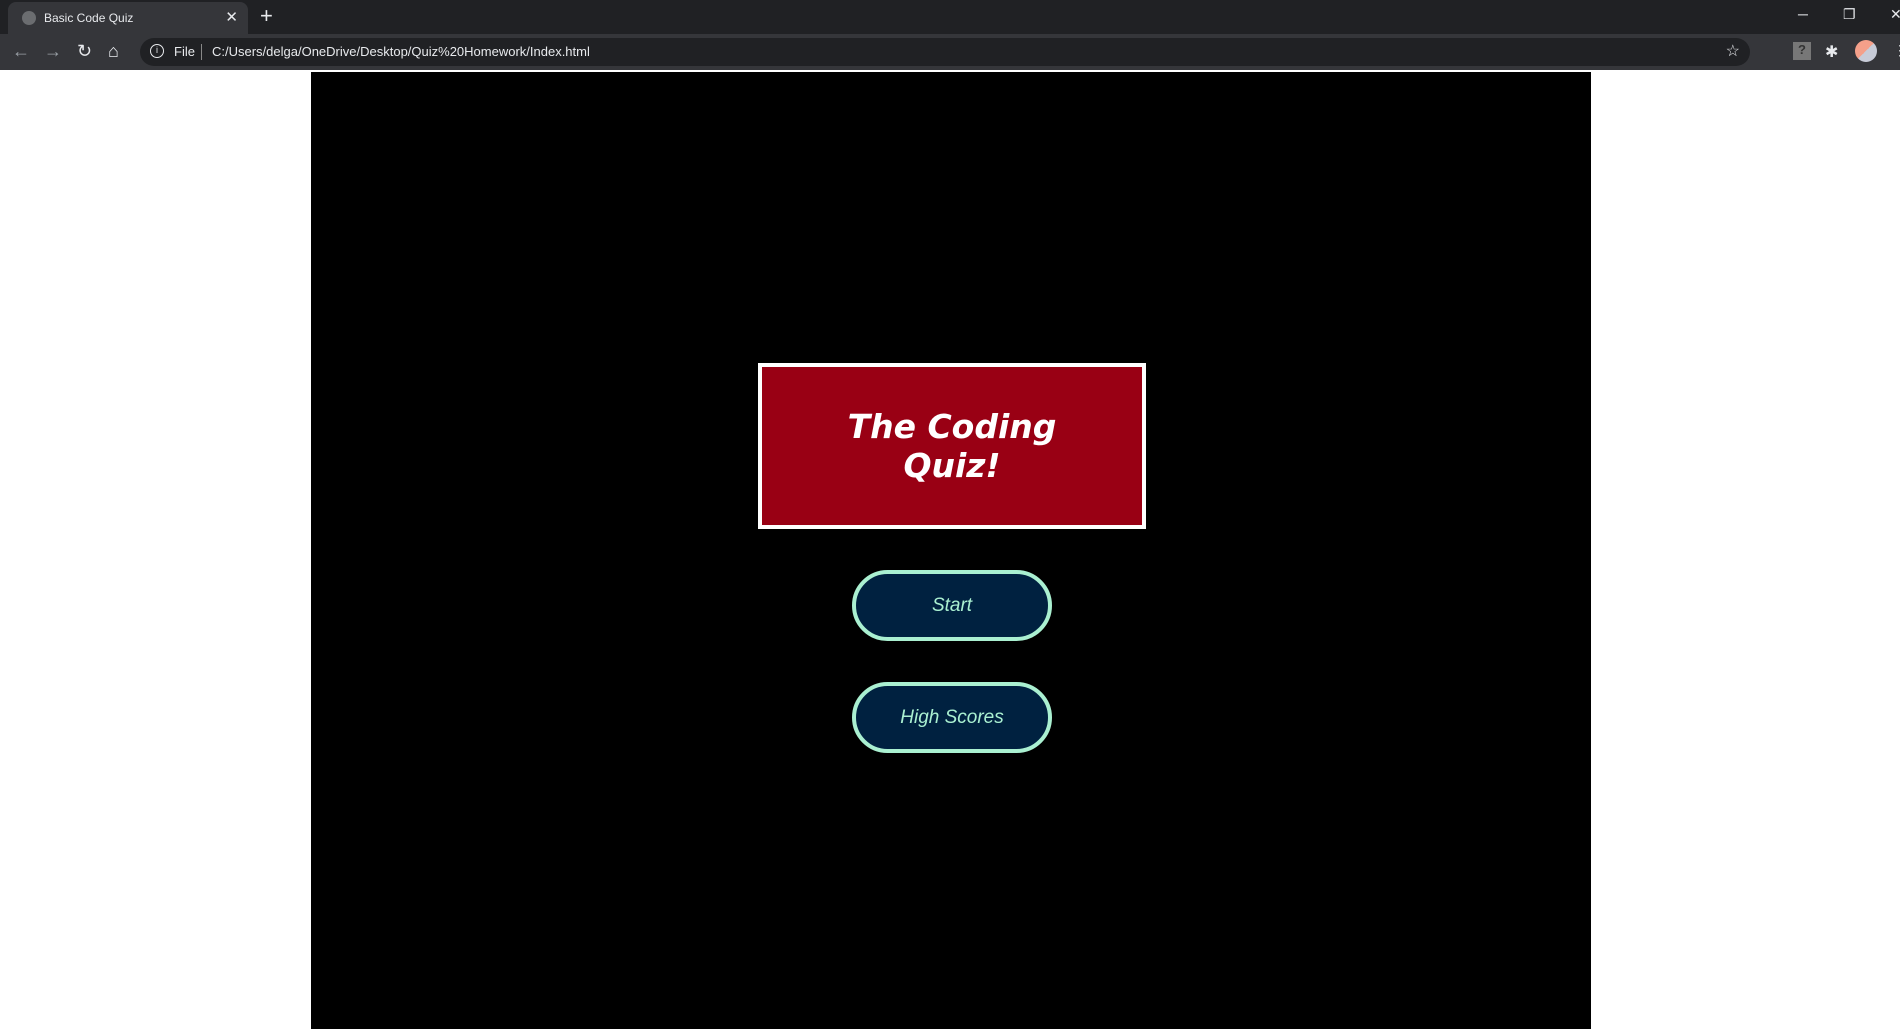  I want to click on minimize-icon: ─, so click(1803, 14).